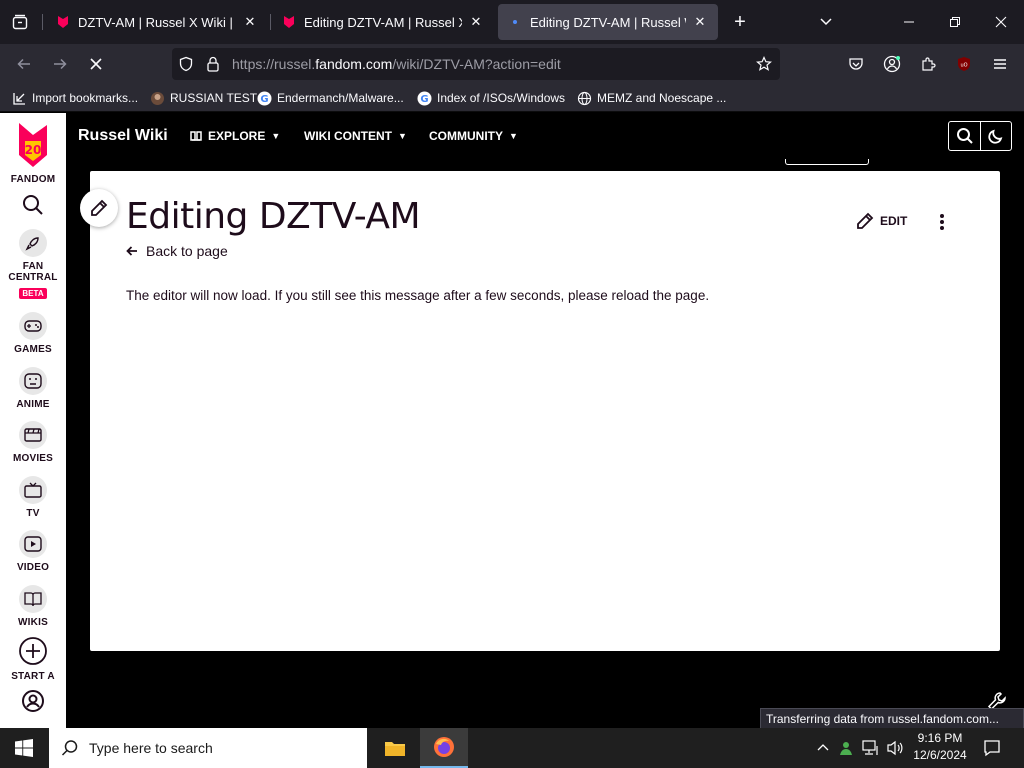 The image size is (1024, 768). I want to click on nav-explore-label: EXPLORE, so click(237, 136).